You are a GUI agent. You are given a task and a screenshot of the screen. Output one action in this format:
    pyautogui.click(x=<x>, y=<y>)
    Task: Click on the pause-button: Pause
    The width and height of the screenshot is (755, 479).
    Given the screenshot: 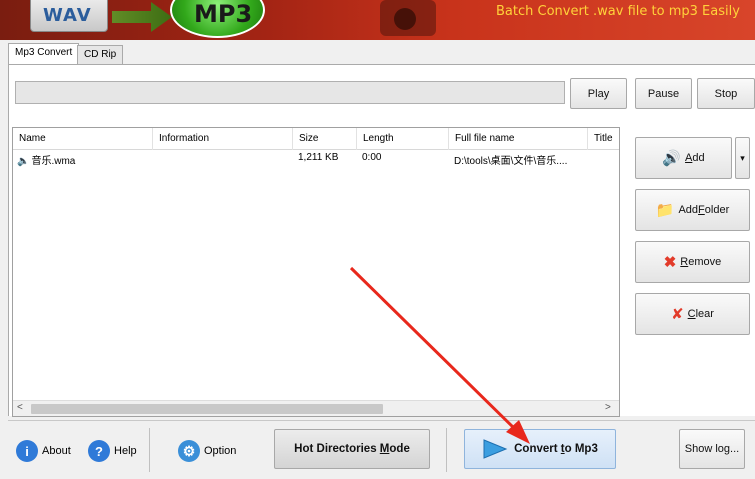 What is the action you would take?
    pyautogui.click(x=663, y=93)
    